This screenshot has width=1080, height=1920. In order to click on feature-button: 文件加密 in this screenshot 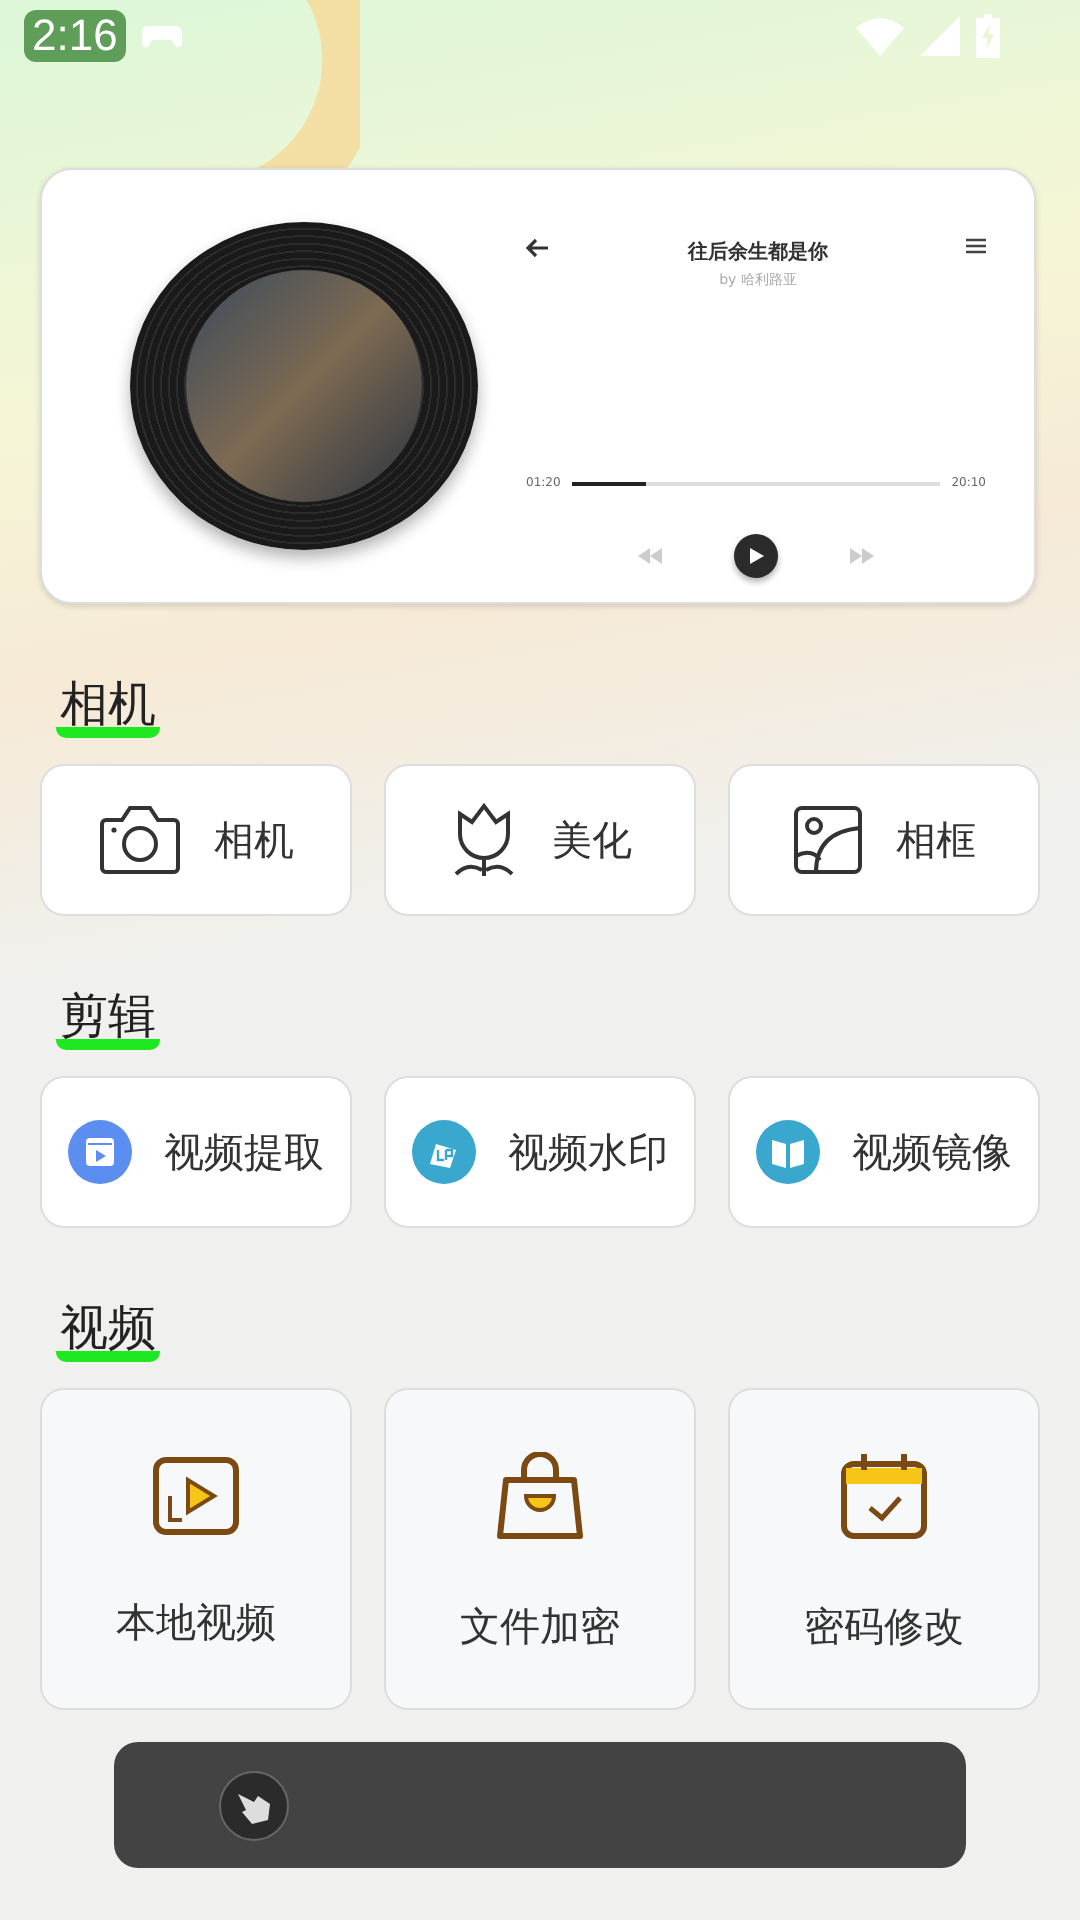, I will do `click(540, 1549)`.